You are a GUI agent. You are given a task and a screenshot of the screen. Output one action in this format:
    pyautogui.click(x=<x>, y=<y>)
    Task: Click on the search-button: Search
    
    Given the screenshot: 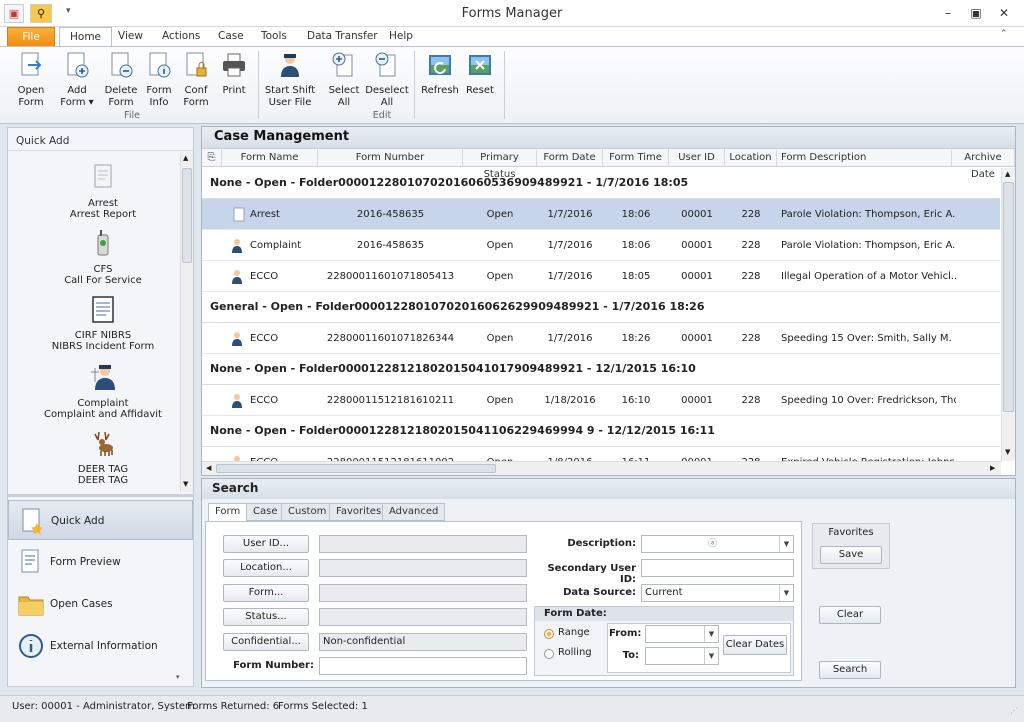 What is the action you would take?
    pyautogui.click(x=850, y=670)
    